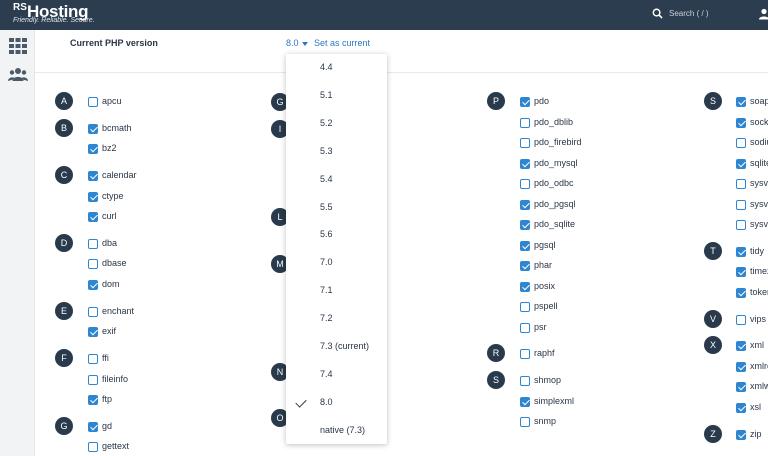 Image resolution: width=768 pixels, height=456 pixels. I want to click on extension-label: sodium, so click(759, 142).